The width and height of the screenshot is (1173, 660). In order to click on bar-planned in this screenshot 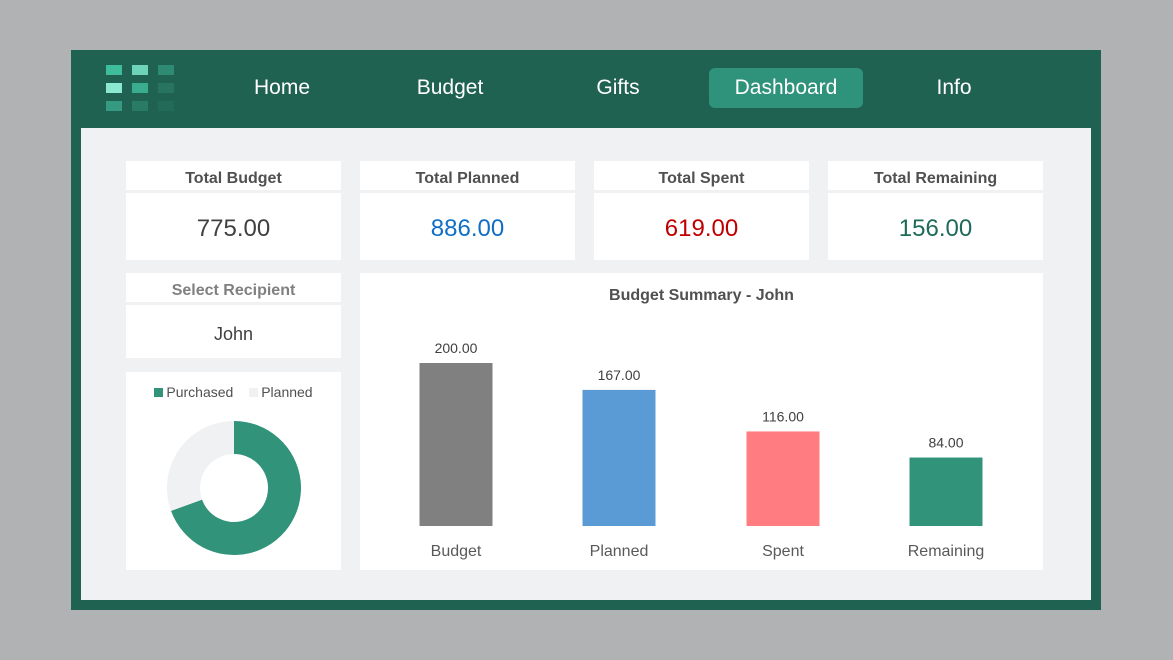, I will do `click(619, 457)`.